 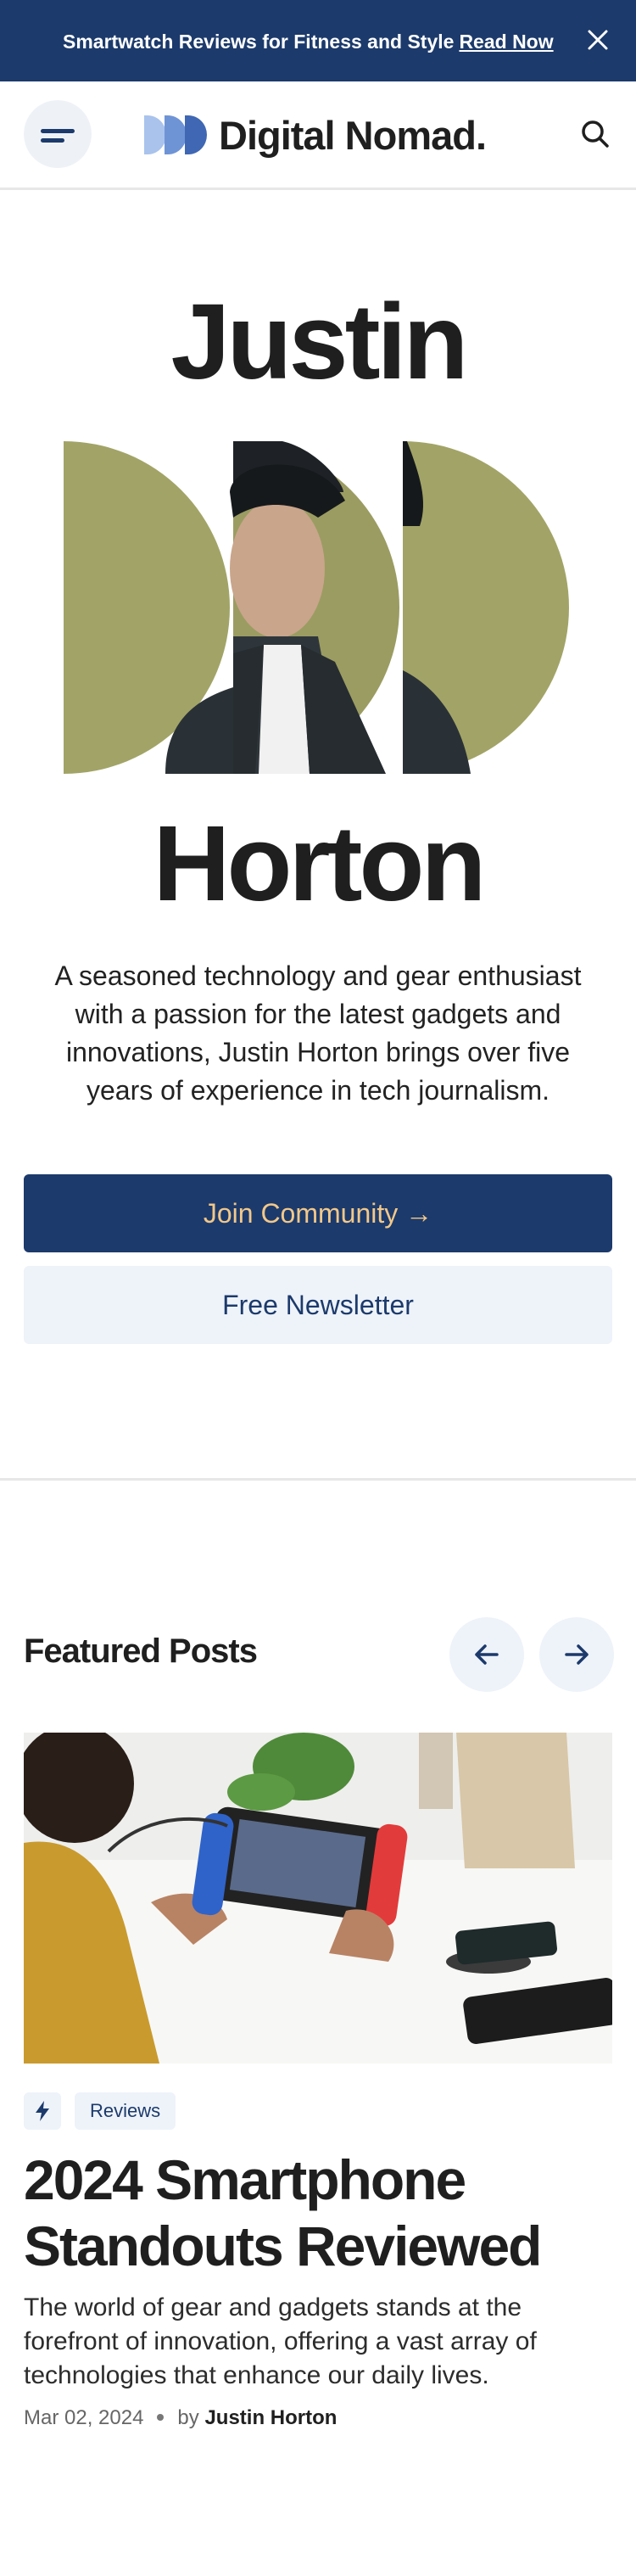 What do you see at coordinates (318, 1480) in the screenshot?
I see `section-divider` at bounding box center [318, 1480].